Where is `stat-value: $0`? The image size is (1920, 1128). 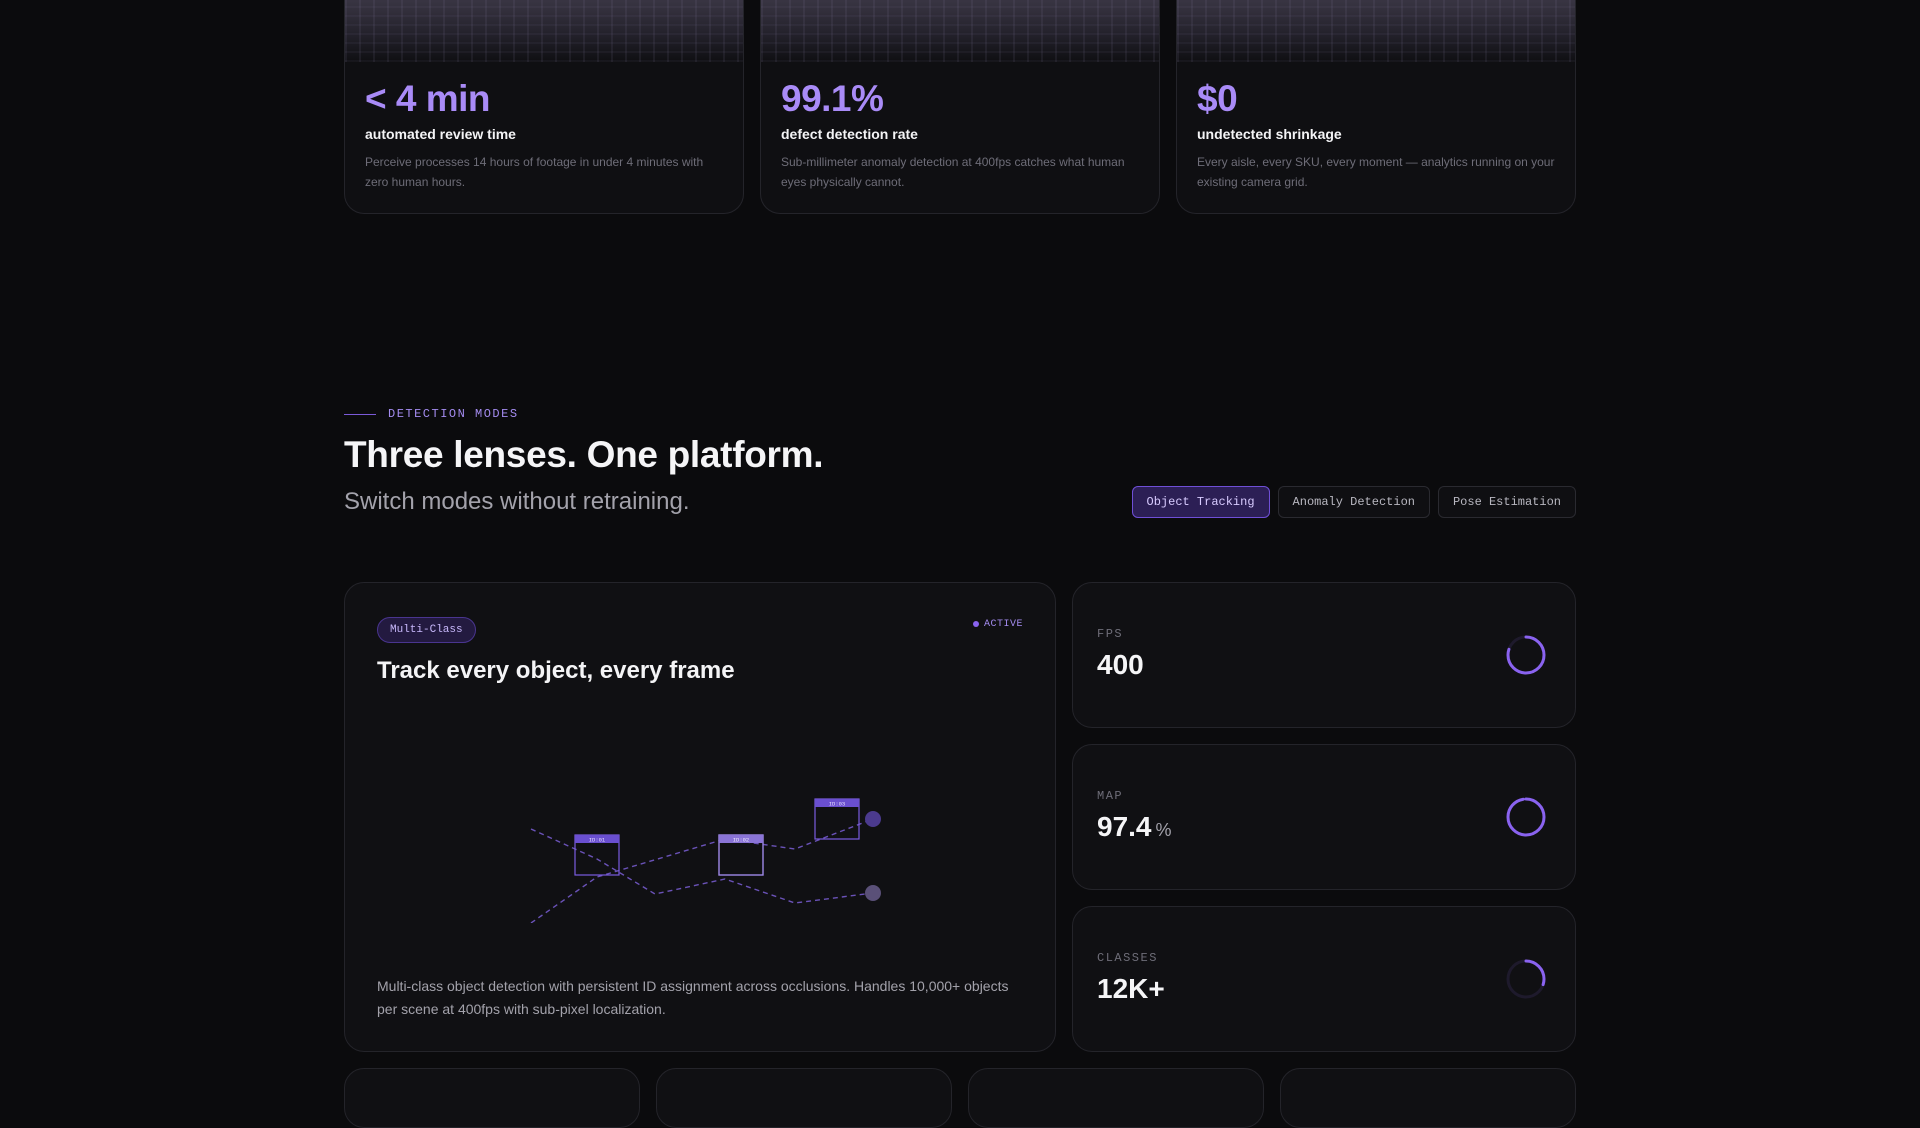
stat-value: $0 is located at coordinates (1217, 98).